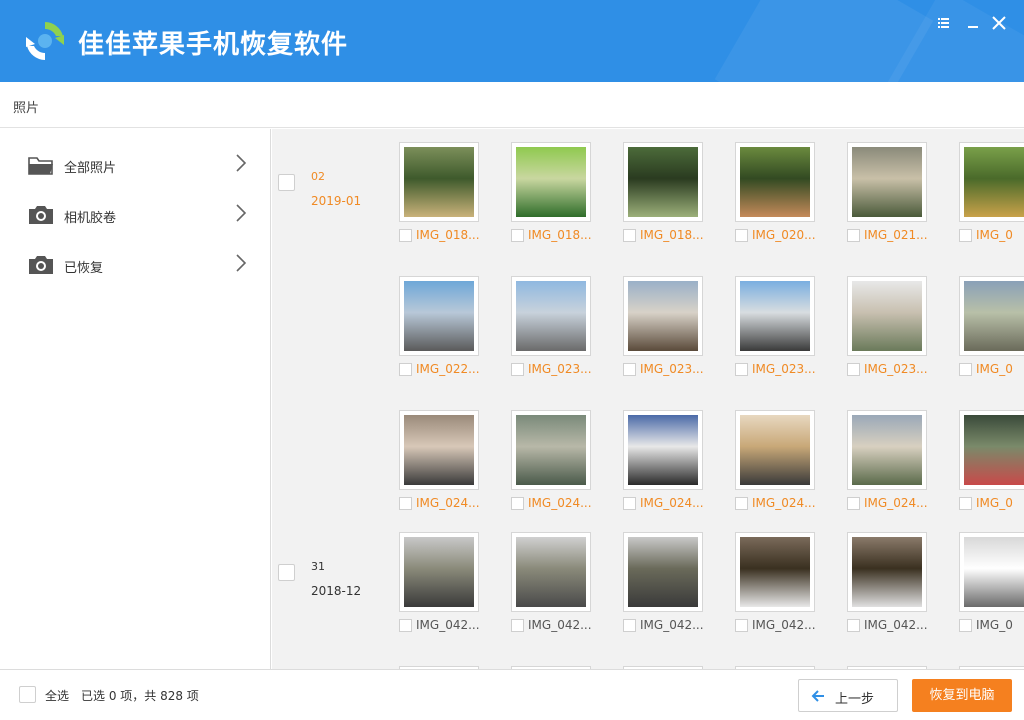  What do you see at coordinates (57, 695) in the screenshot?
I see `select-all-label: 全选` at bounding box center [57, 695].